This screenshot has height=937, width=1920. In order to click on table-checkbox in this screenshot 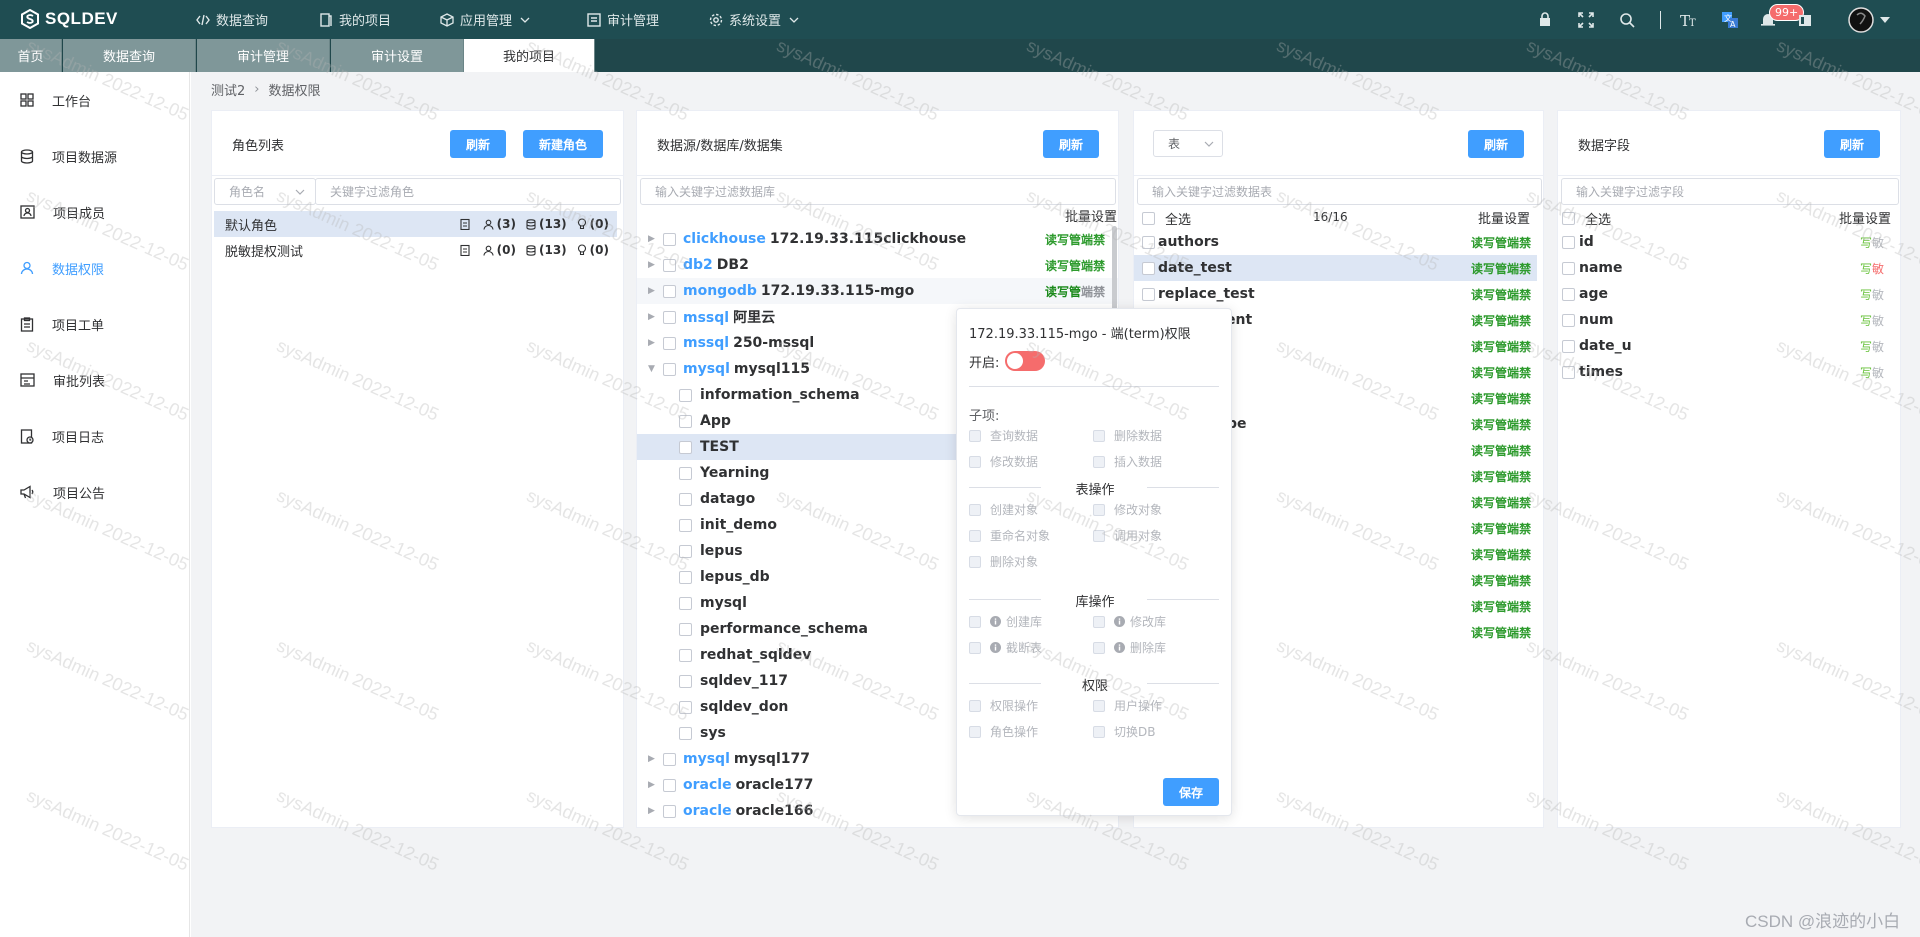, I will do `click(1148, 242)`.